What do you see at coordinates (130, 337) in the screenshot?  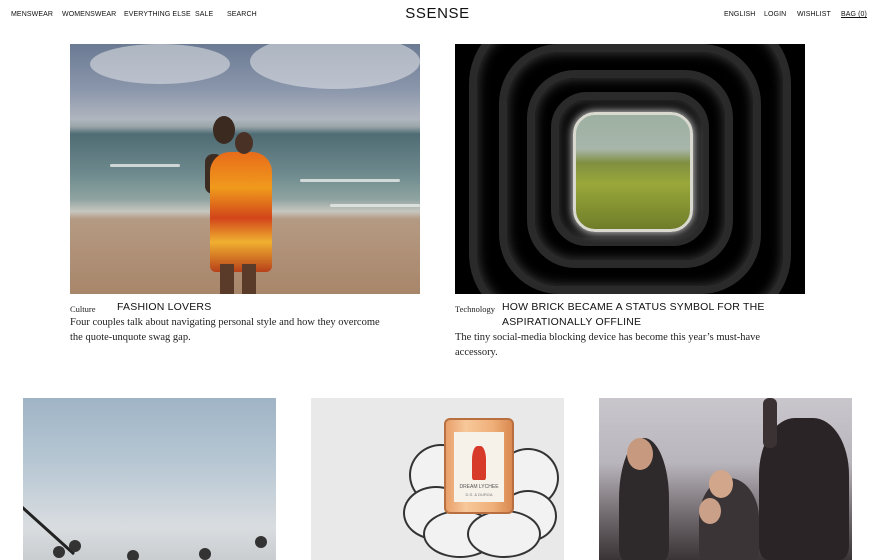 I see `article-description: the quote-unquote swag gap.` at bounding box center [130, 337].